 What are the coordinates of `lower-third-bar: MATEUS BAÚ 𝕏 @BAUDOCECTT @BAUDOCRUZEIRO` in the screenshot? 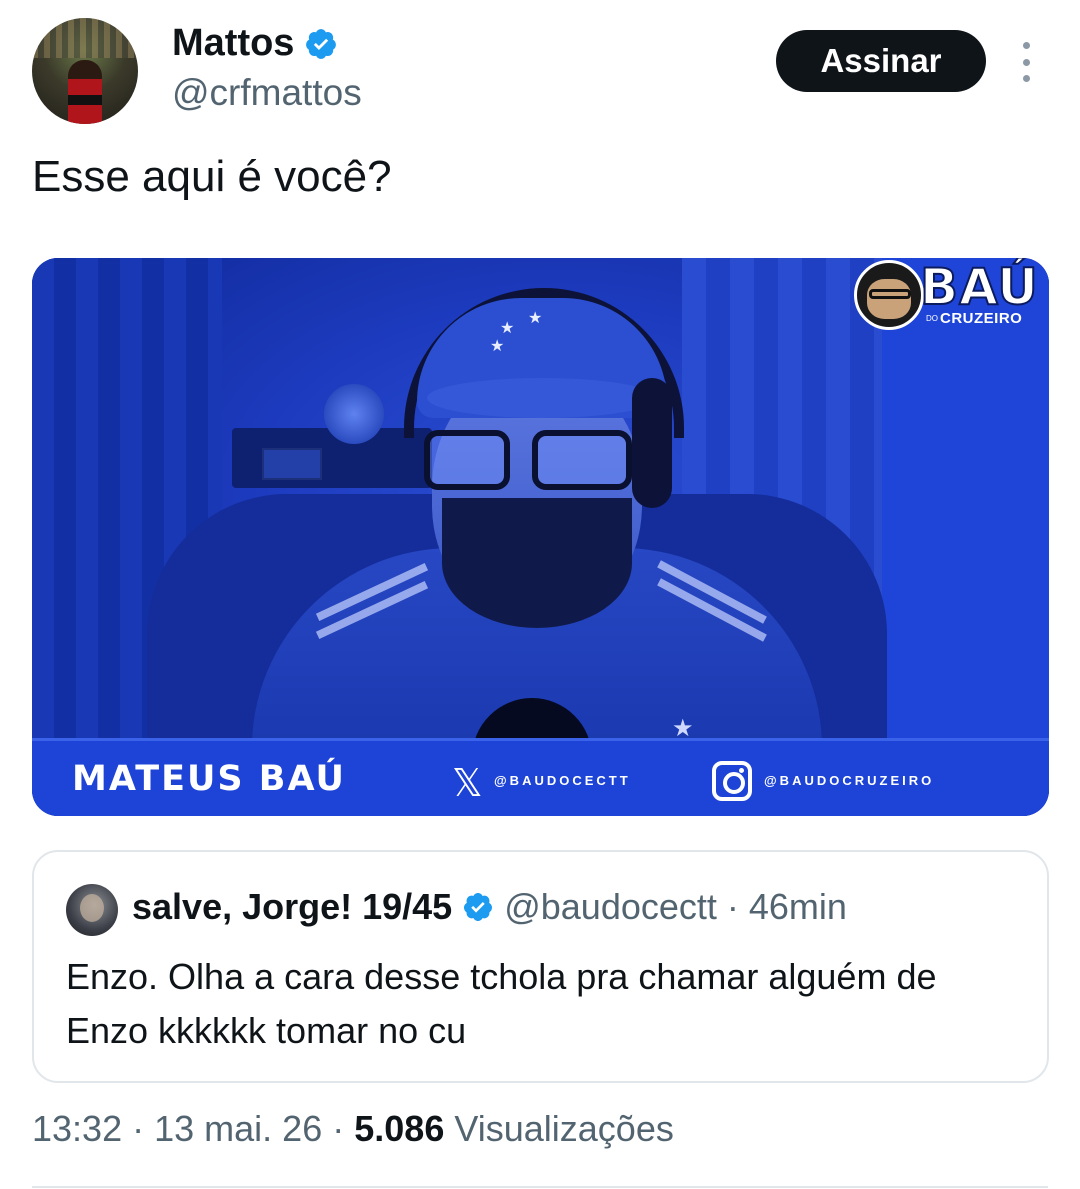 It's located at (540, 777).